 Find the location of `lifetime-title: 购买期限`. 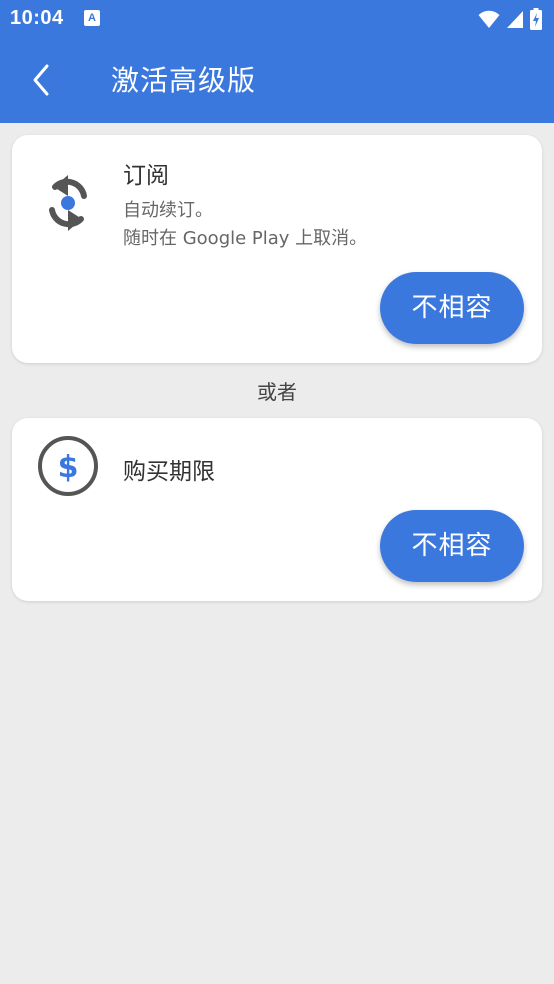

lifetime-title: 购买期限 is located at coordinates (169, 472).